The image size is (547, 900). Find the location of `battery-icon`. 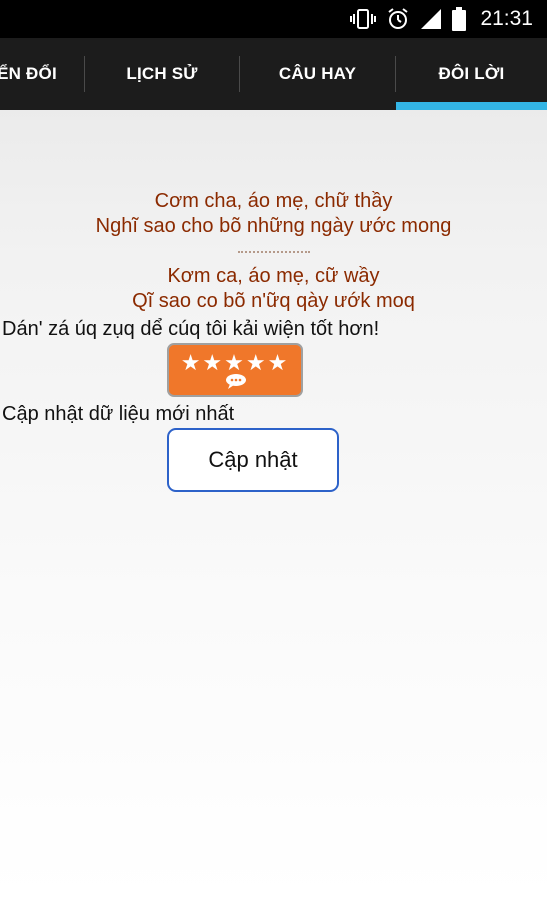

battery-icon is located at coordinates (459, 19).